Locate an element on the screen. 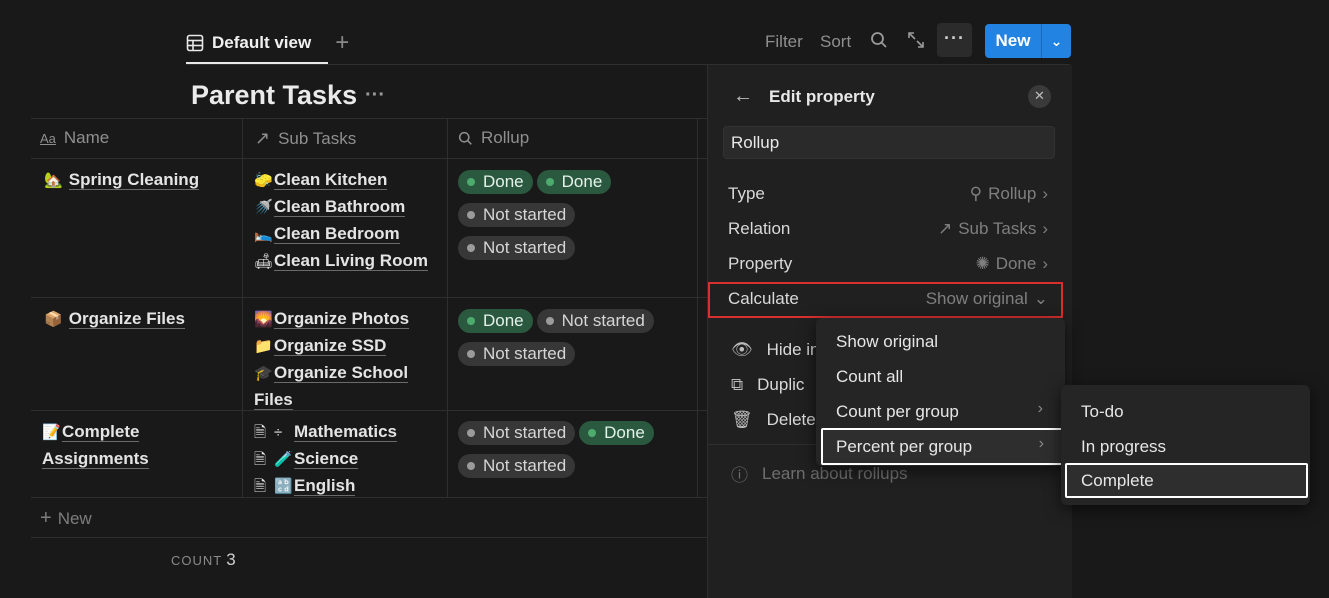  photo-icon: 🌄 is located at coordinates (263, 319).